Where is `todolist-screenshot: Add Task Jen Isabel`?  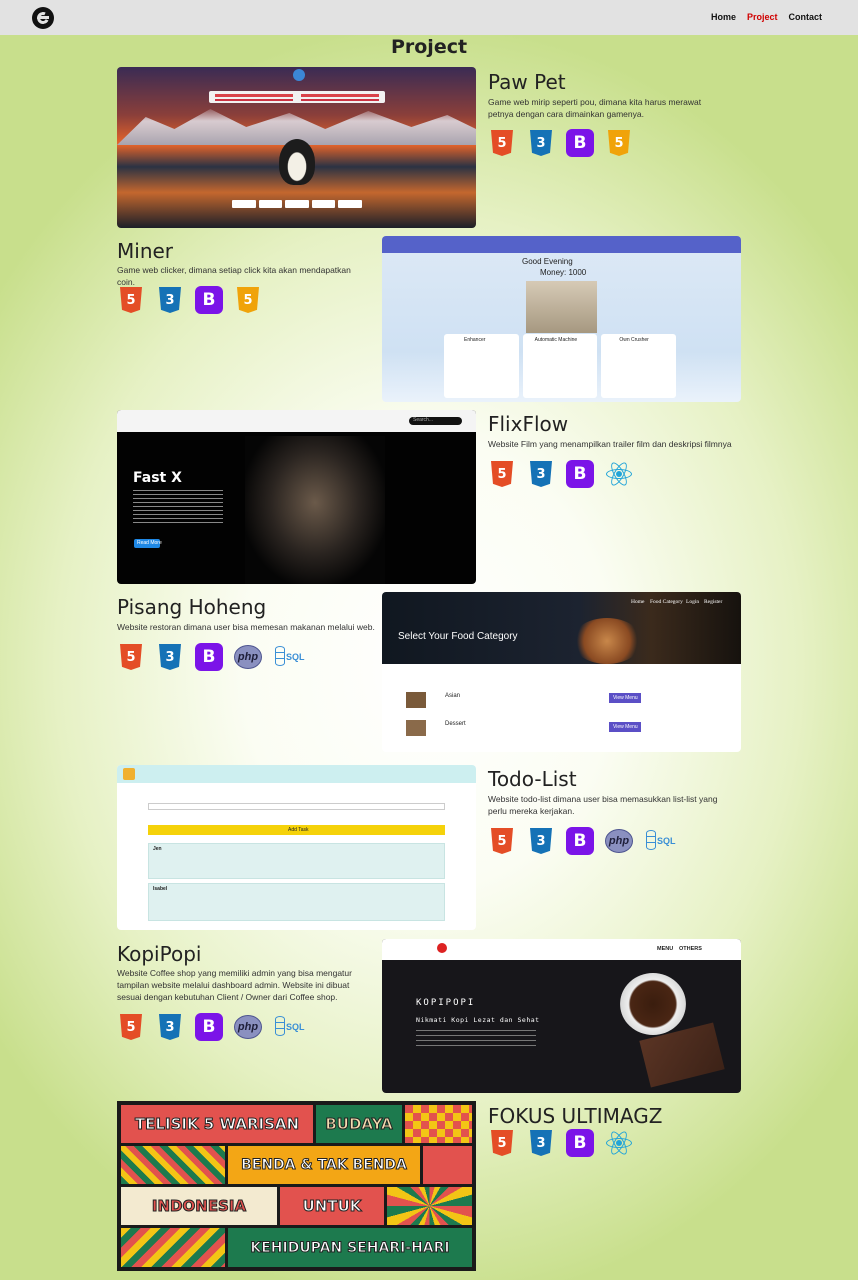
todolist-screenshot: Add Task Jen Isabel is located at coordinates (296, 847).